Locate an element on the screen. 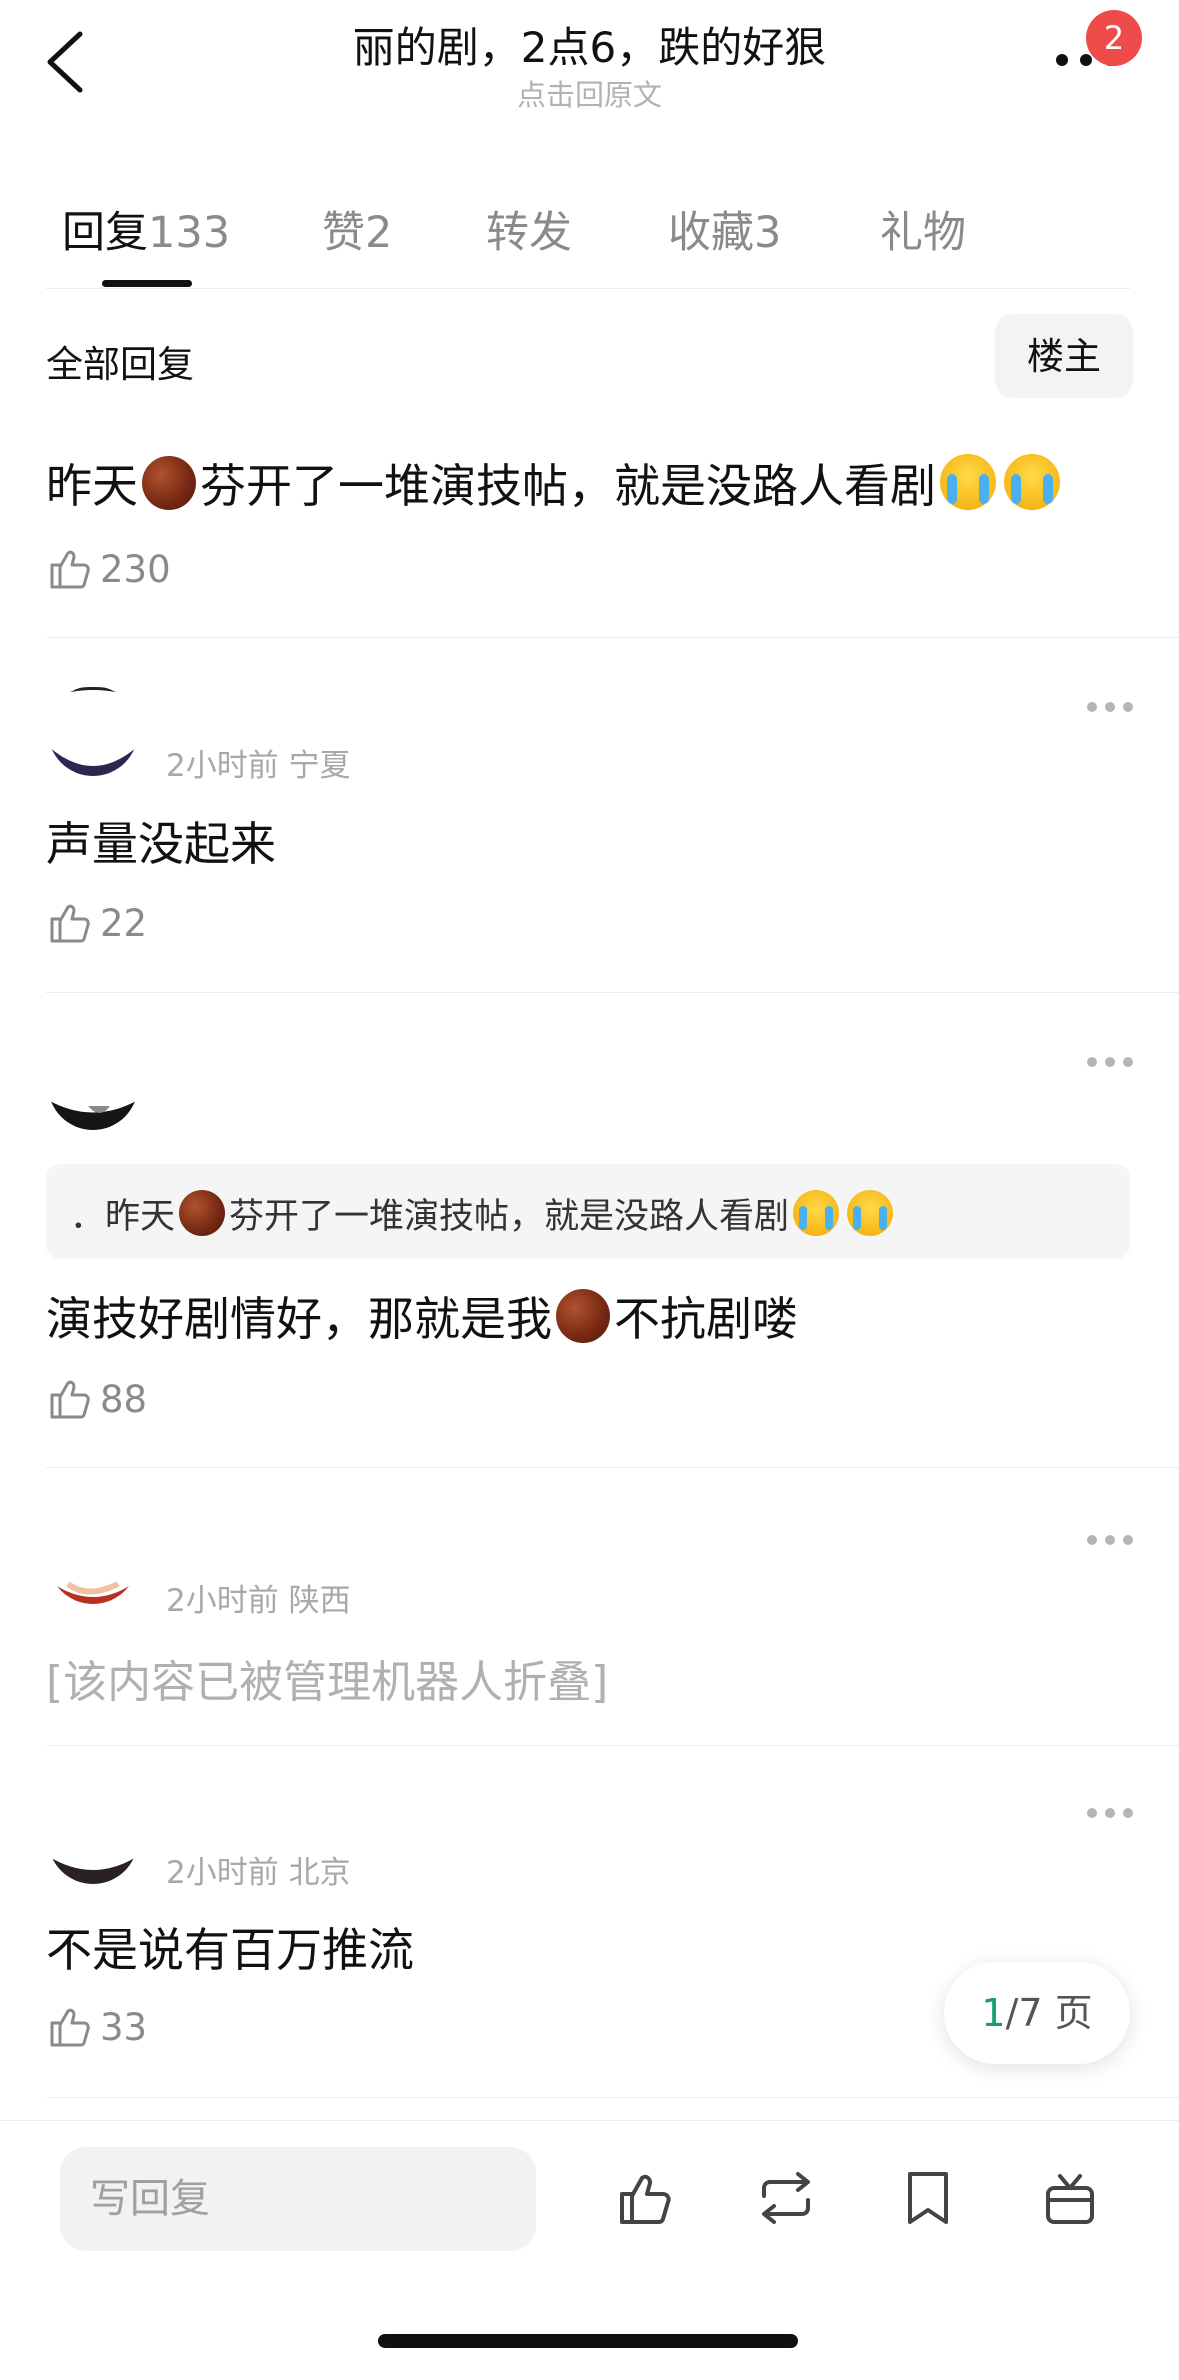 This screenshot has width=1179, height=2380. post-title: 丽的剧，2点6，跌的好狠 is located at coordinates (589, 47).